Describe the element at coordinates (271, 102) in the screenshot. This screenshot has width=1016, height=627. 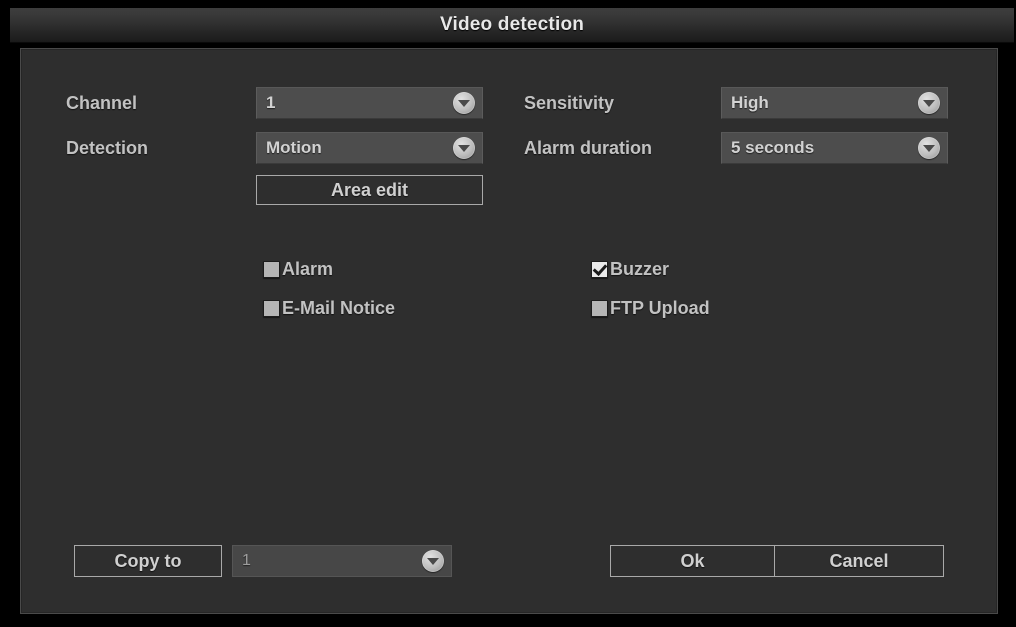
I see `channel-value: 1` at that location.